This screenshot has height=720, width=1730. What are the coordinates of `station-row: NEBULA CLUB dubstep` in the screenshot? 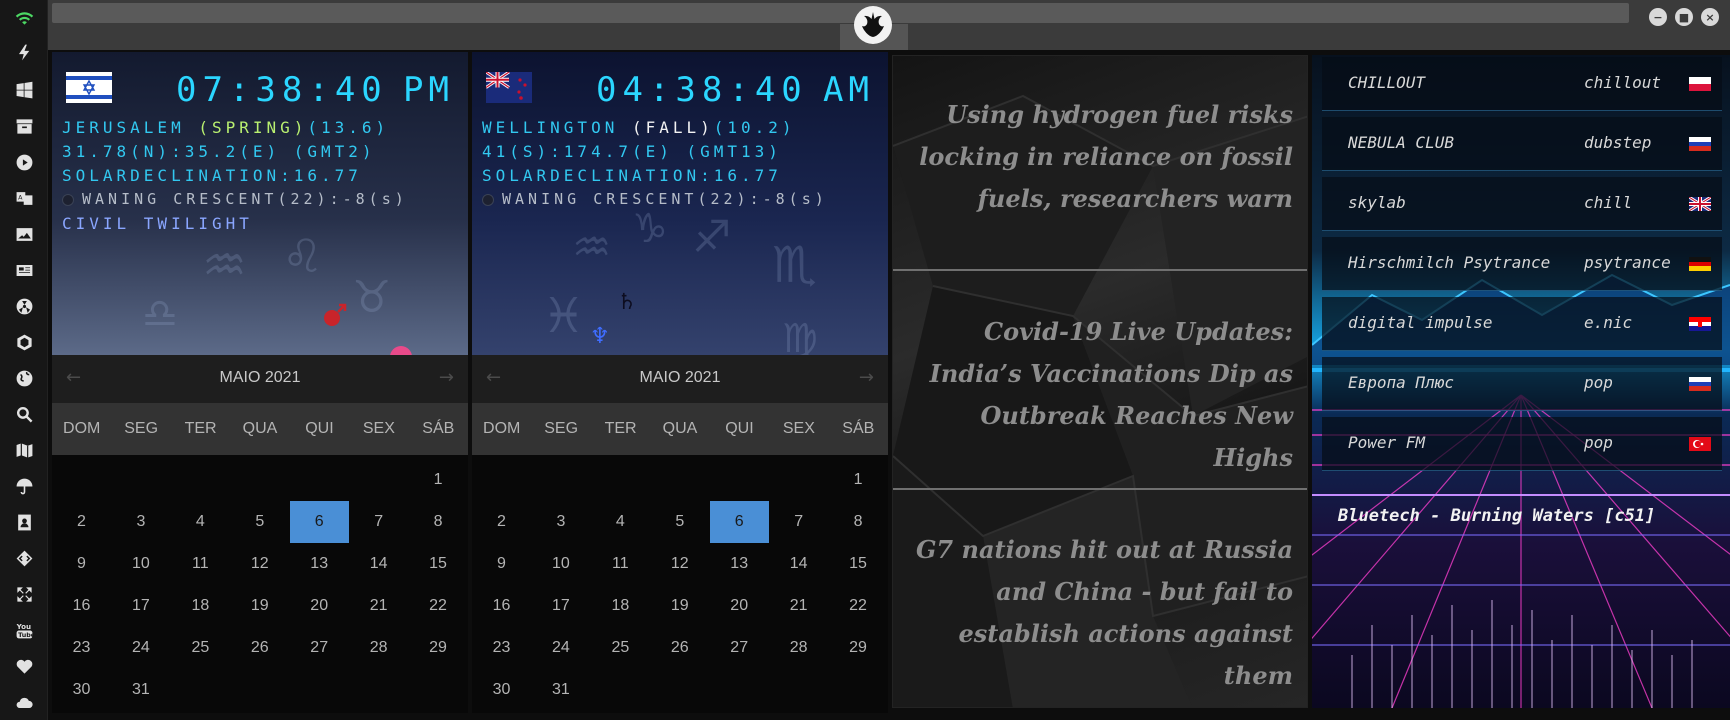 It's located at (1522, 144).